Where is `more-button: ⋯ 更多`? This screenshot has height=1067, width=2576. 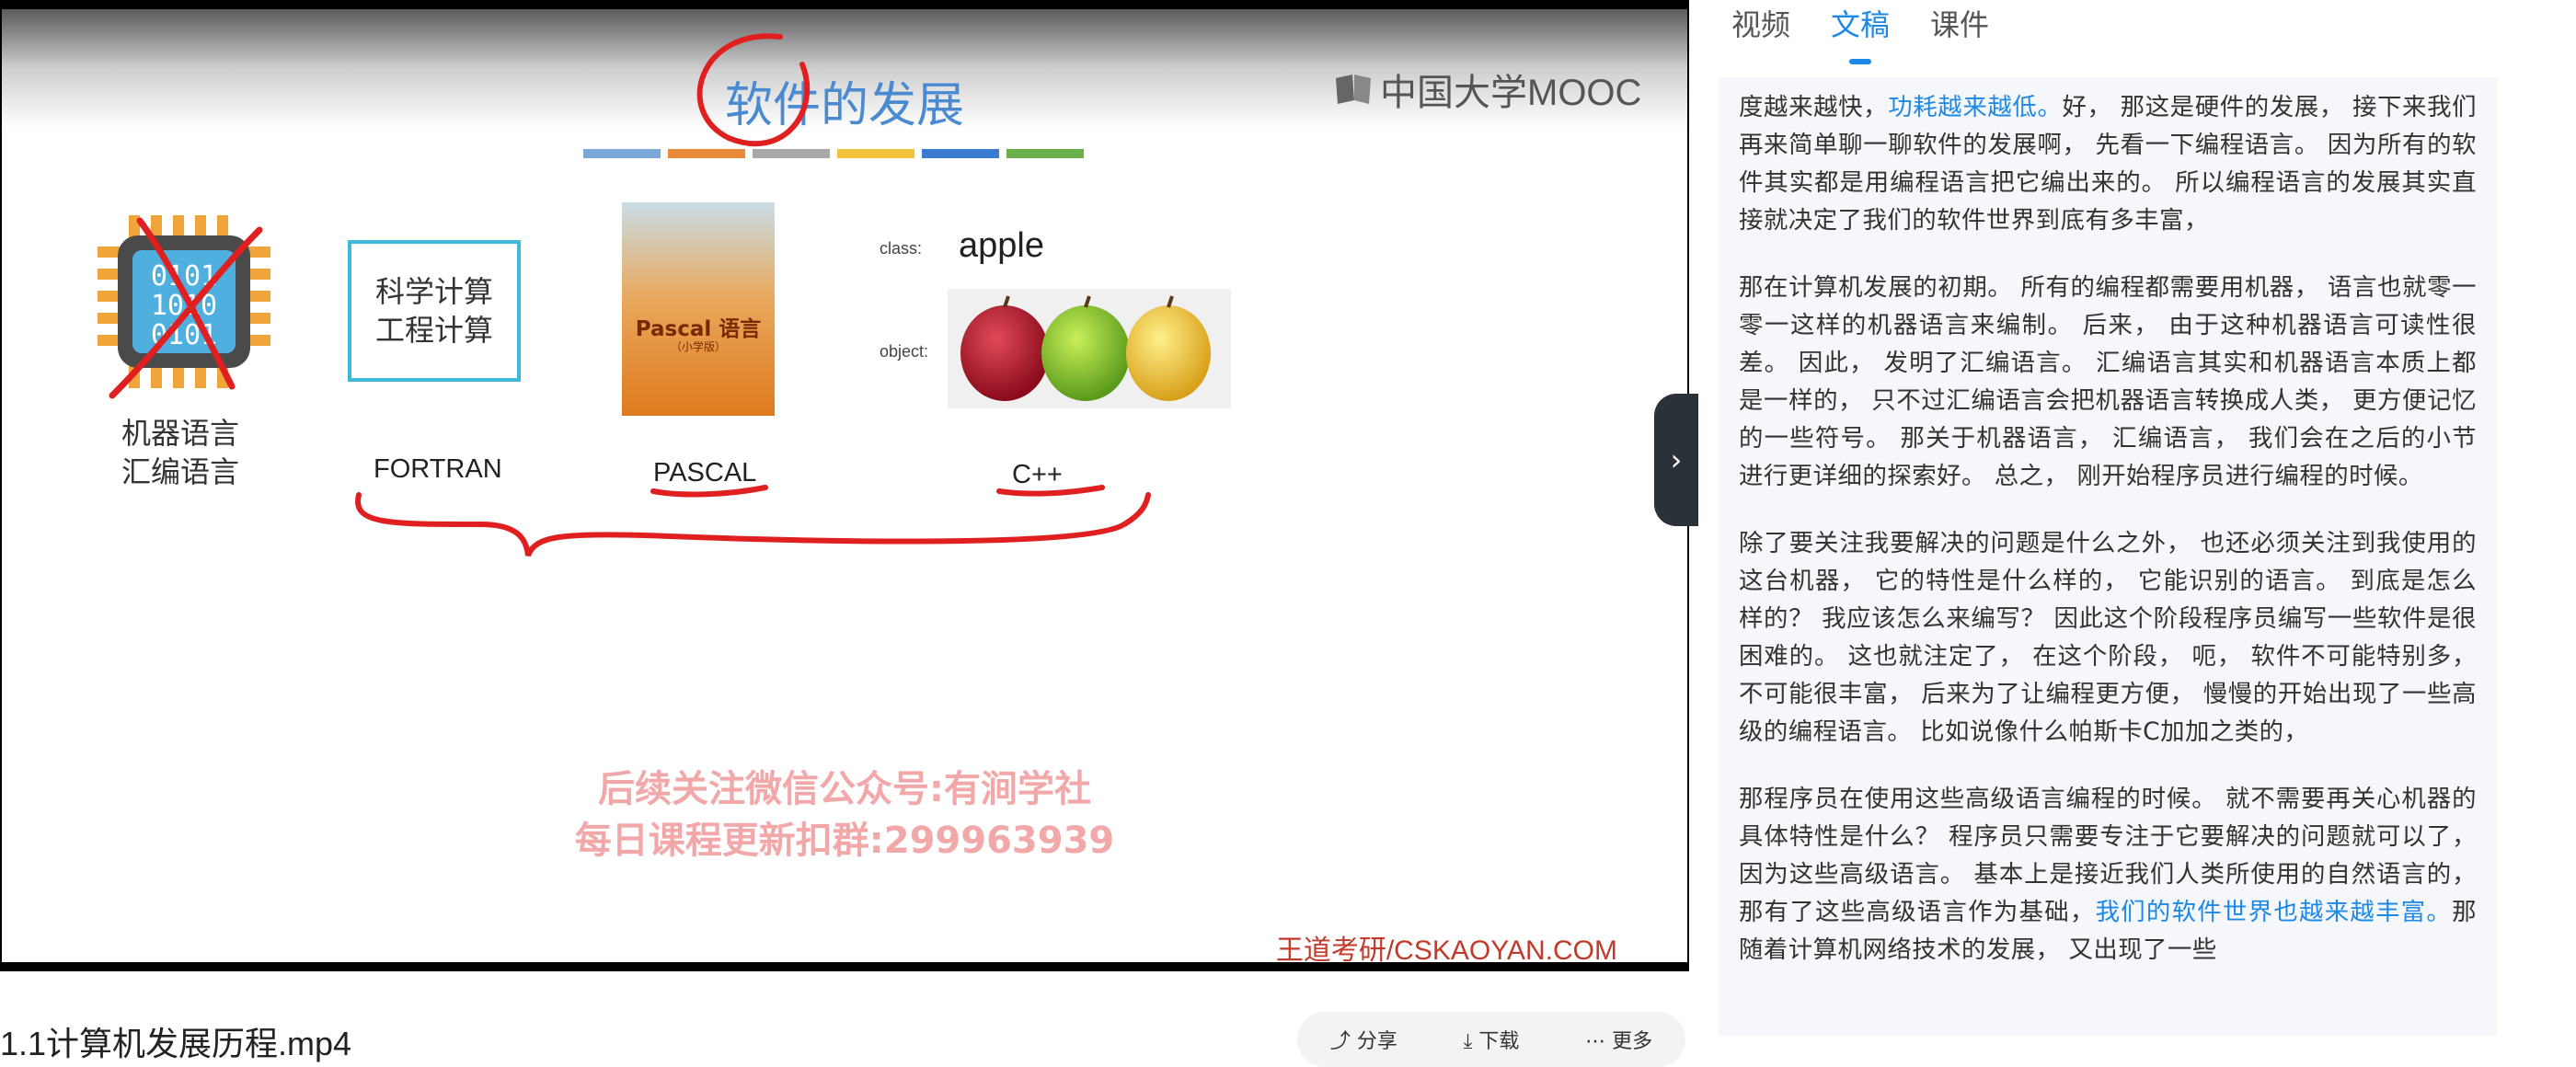 more-button: ⋯ 更多 is located at coordinates (1618, 1039).